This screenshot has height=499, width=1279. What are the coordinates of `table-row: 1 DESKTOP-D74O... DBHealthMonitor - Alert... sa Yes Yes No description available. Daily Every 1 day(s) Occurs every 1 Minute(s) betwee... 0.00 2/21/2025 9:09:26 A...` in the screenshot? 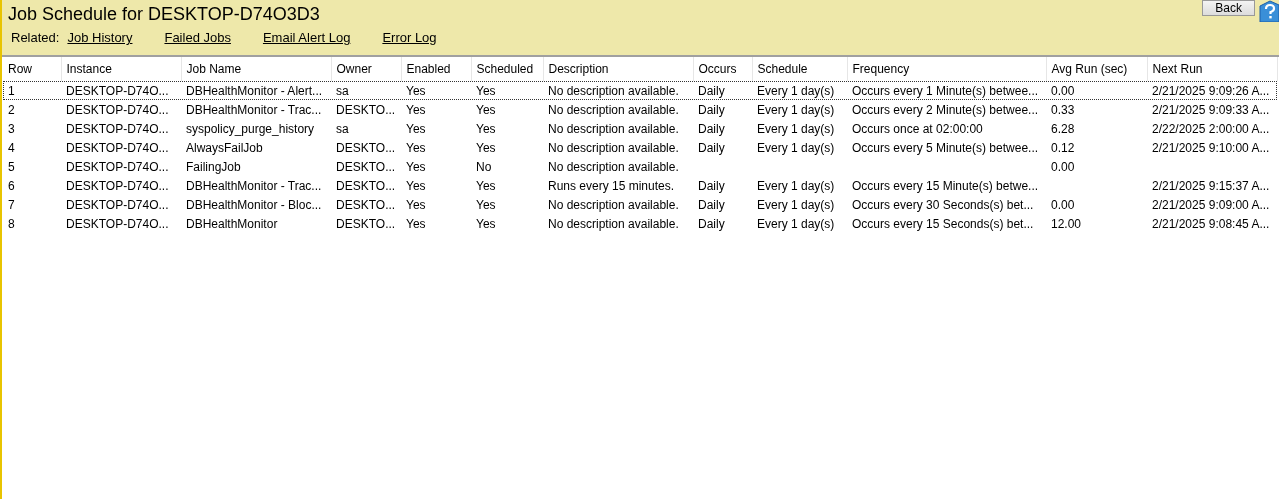 It's located at (640, 90).